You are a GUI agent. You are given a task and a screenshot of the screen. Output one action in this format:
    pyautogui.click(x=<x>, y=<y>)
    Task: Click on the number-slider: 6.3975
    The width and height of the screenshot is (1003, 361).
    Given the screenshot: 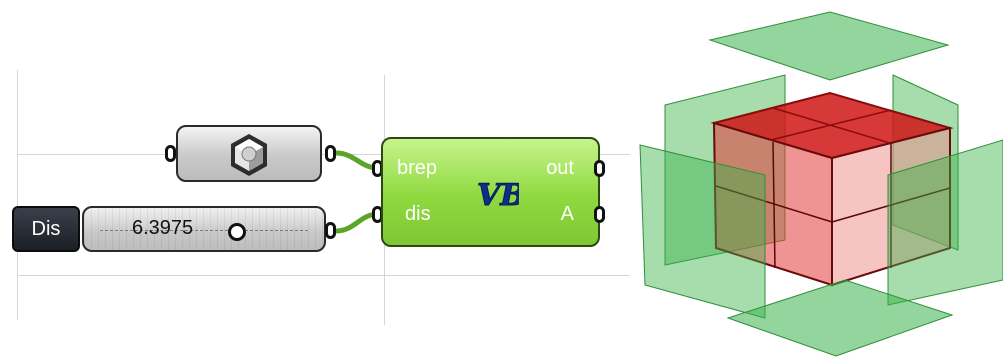 What is the action you would take?
    pyautogui.click(x=204, y=229)
    